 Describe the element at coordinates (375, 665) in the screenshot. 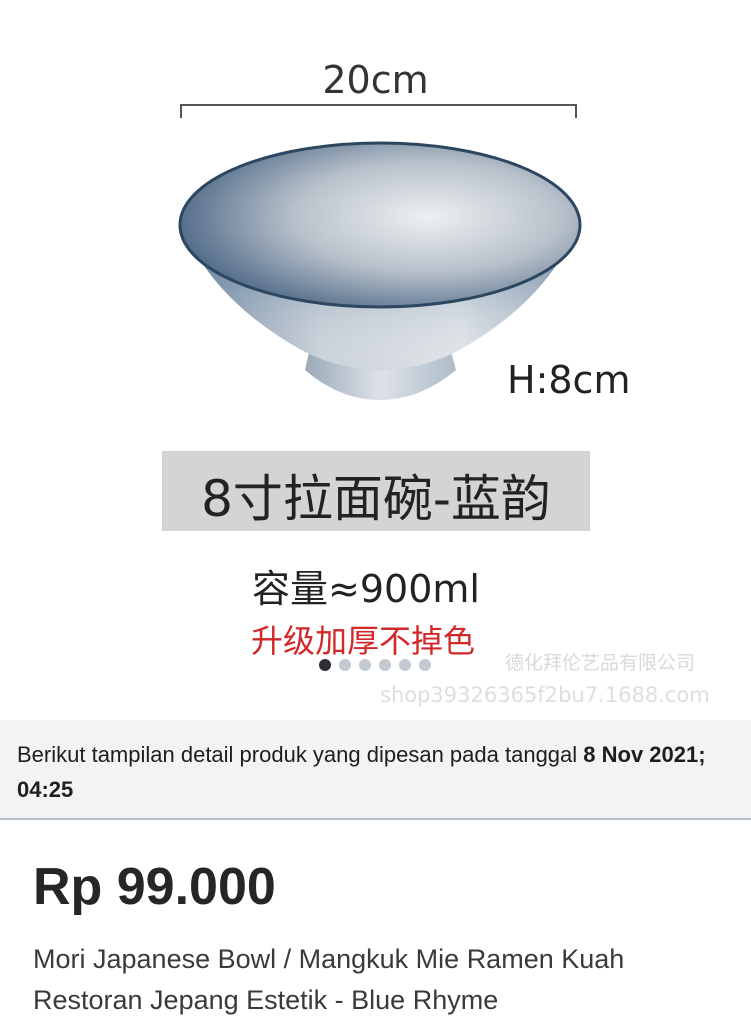

I see `carousel-indicator` at that location.